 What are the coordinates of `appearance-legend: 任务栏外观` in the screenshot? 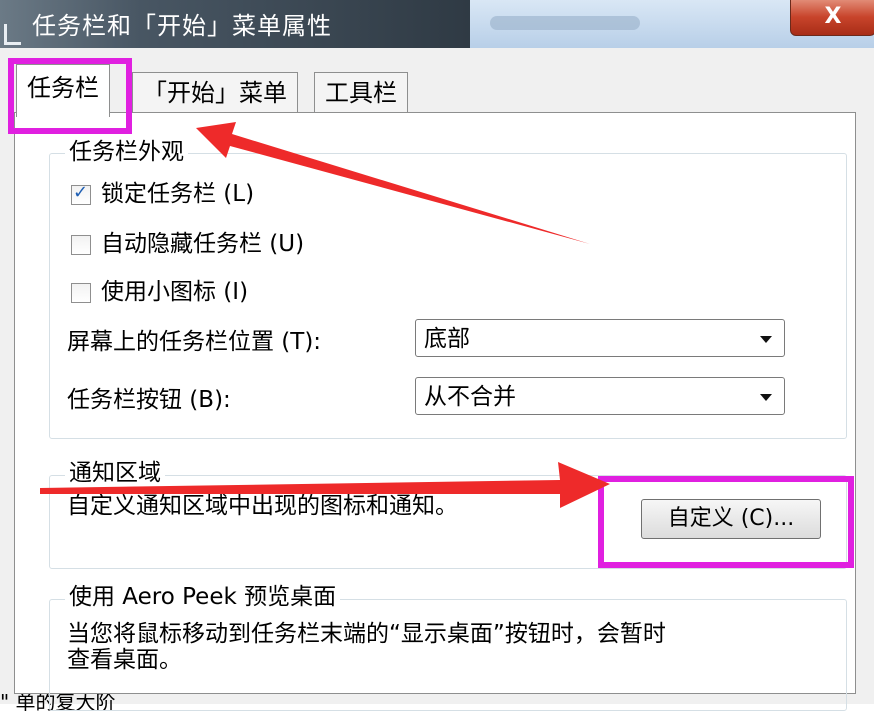 It's located at (126, 152).